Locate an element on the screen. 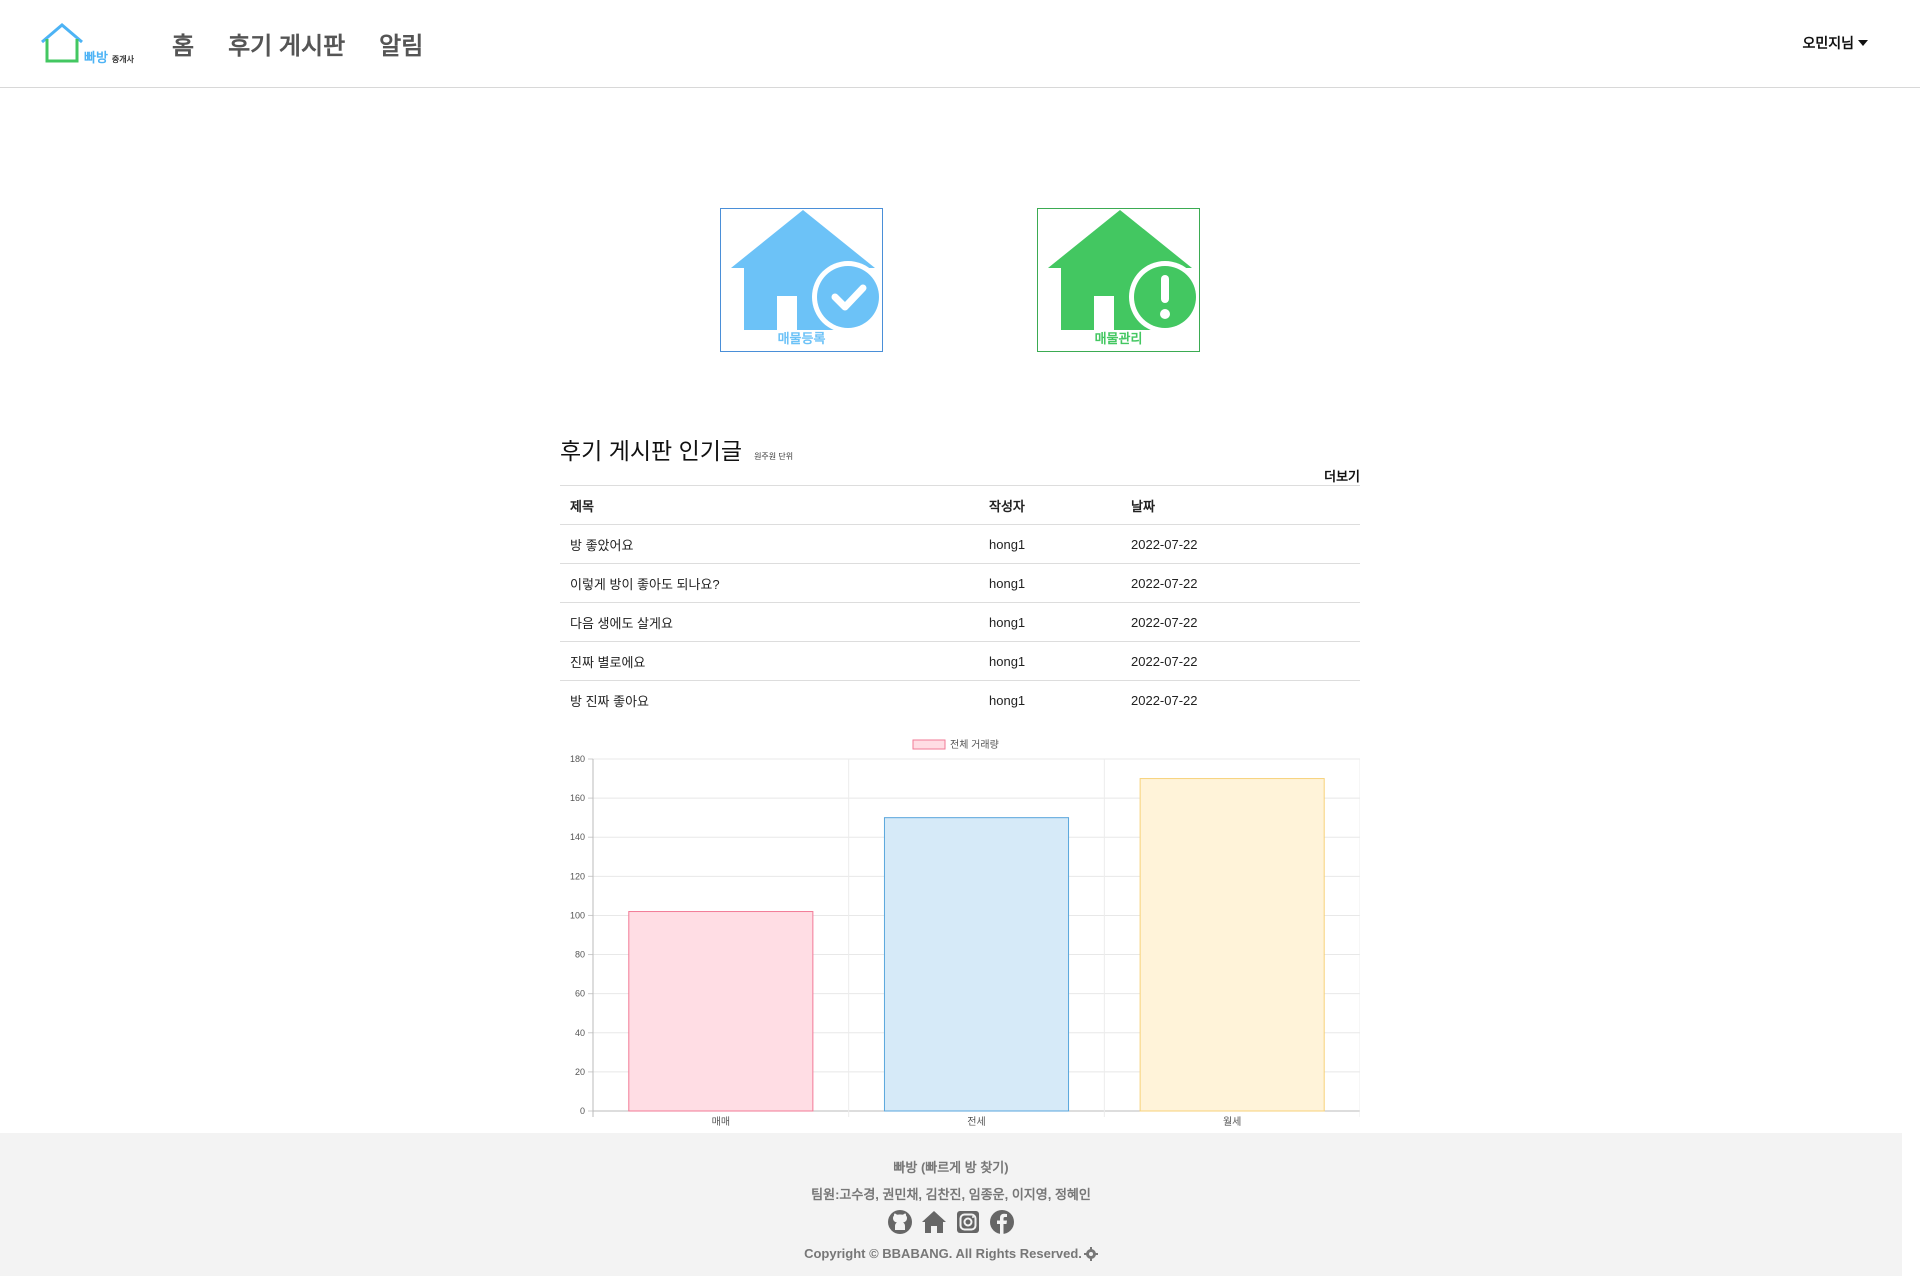 The image size is (1920, 1276). brand-logo: 빠방 중개사 is located at coordinates (91, 45).